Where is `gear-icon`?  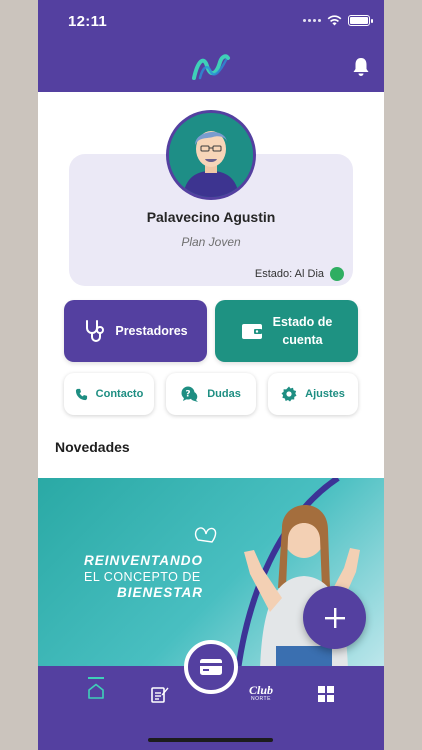 gear-icon is located at coordinates (289, 394).